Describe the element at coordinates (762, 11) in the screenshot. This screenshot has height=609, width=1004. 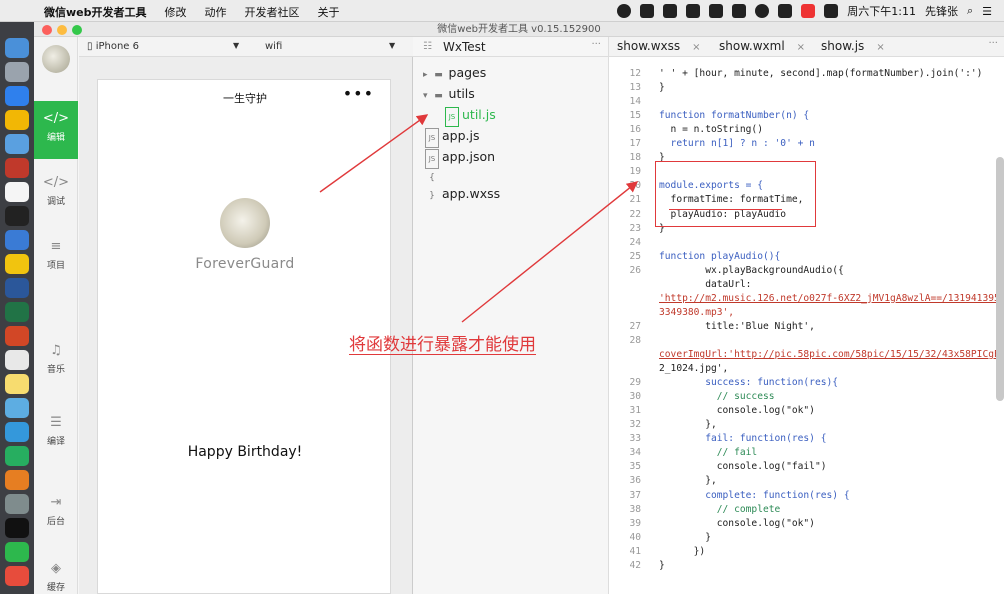
I see `wifi-icon` at that location.